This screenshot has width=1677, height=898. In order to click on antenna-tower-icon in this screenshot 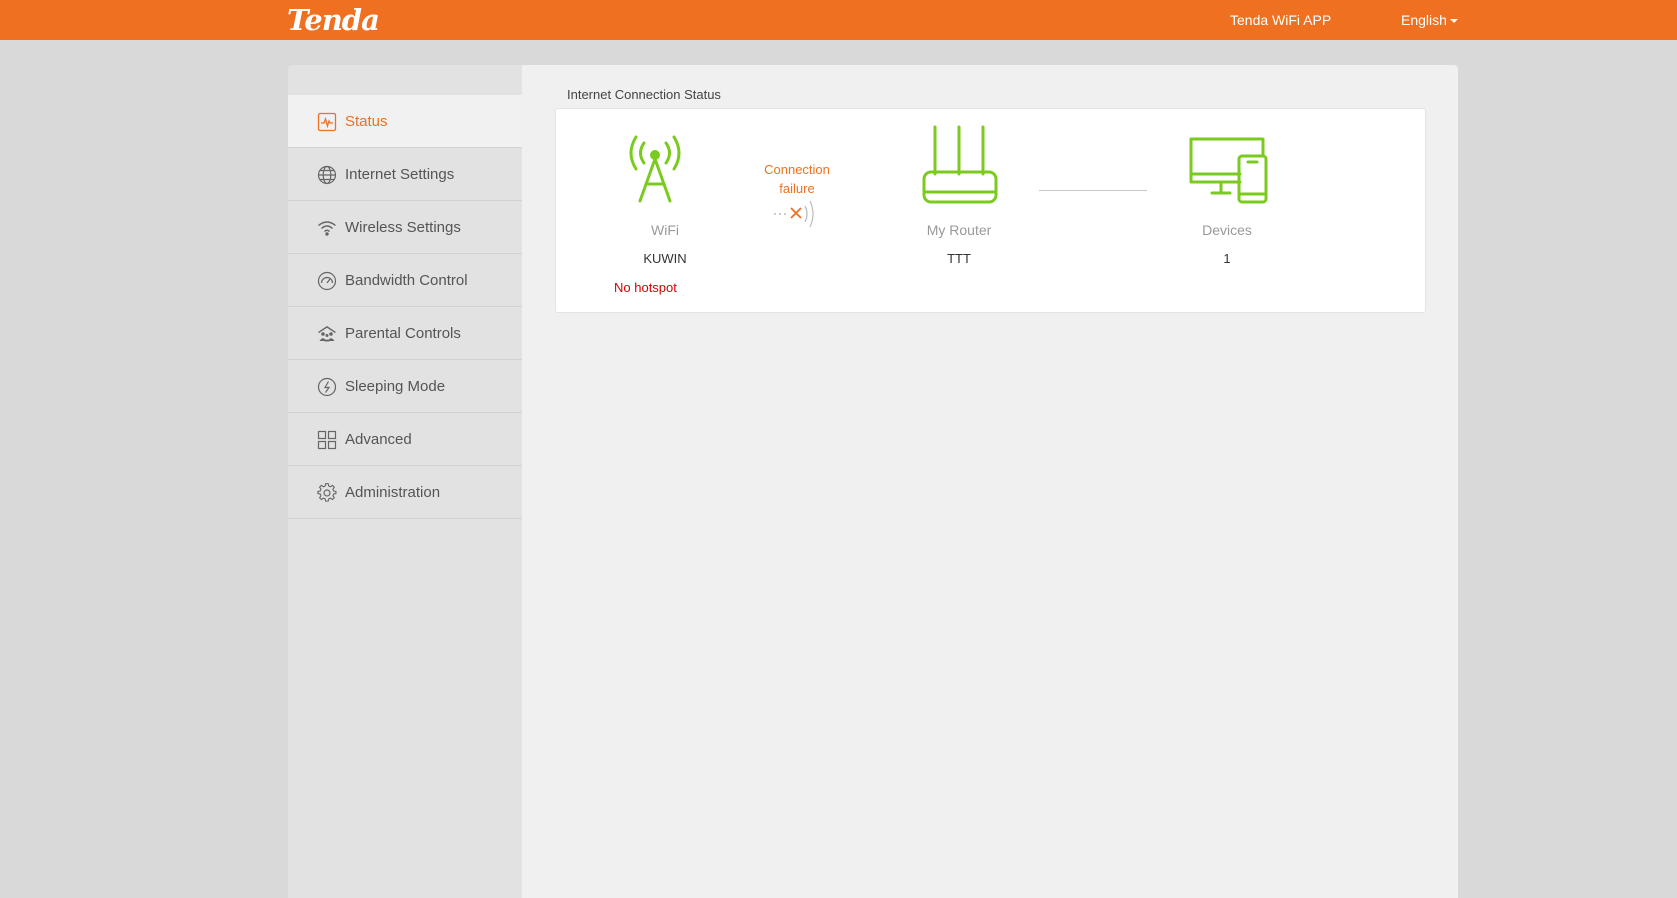, I will do `click(655, 169)`.